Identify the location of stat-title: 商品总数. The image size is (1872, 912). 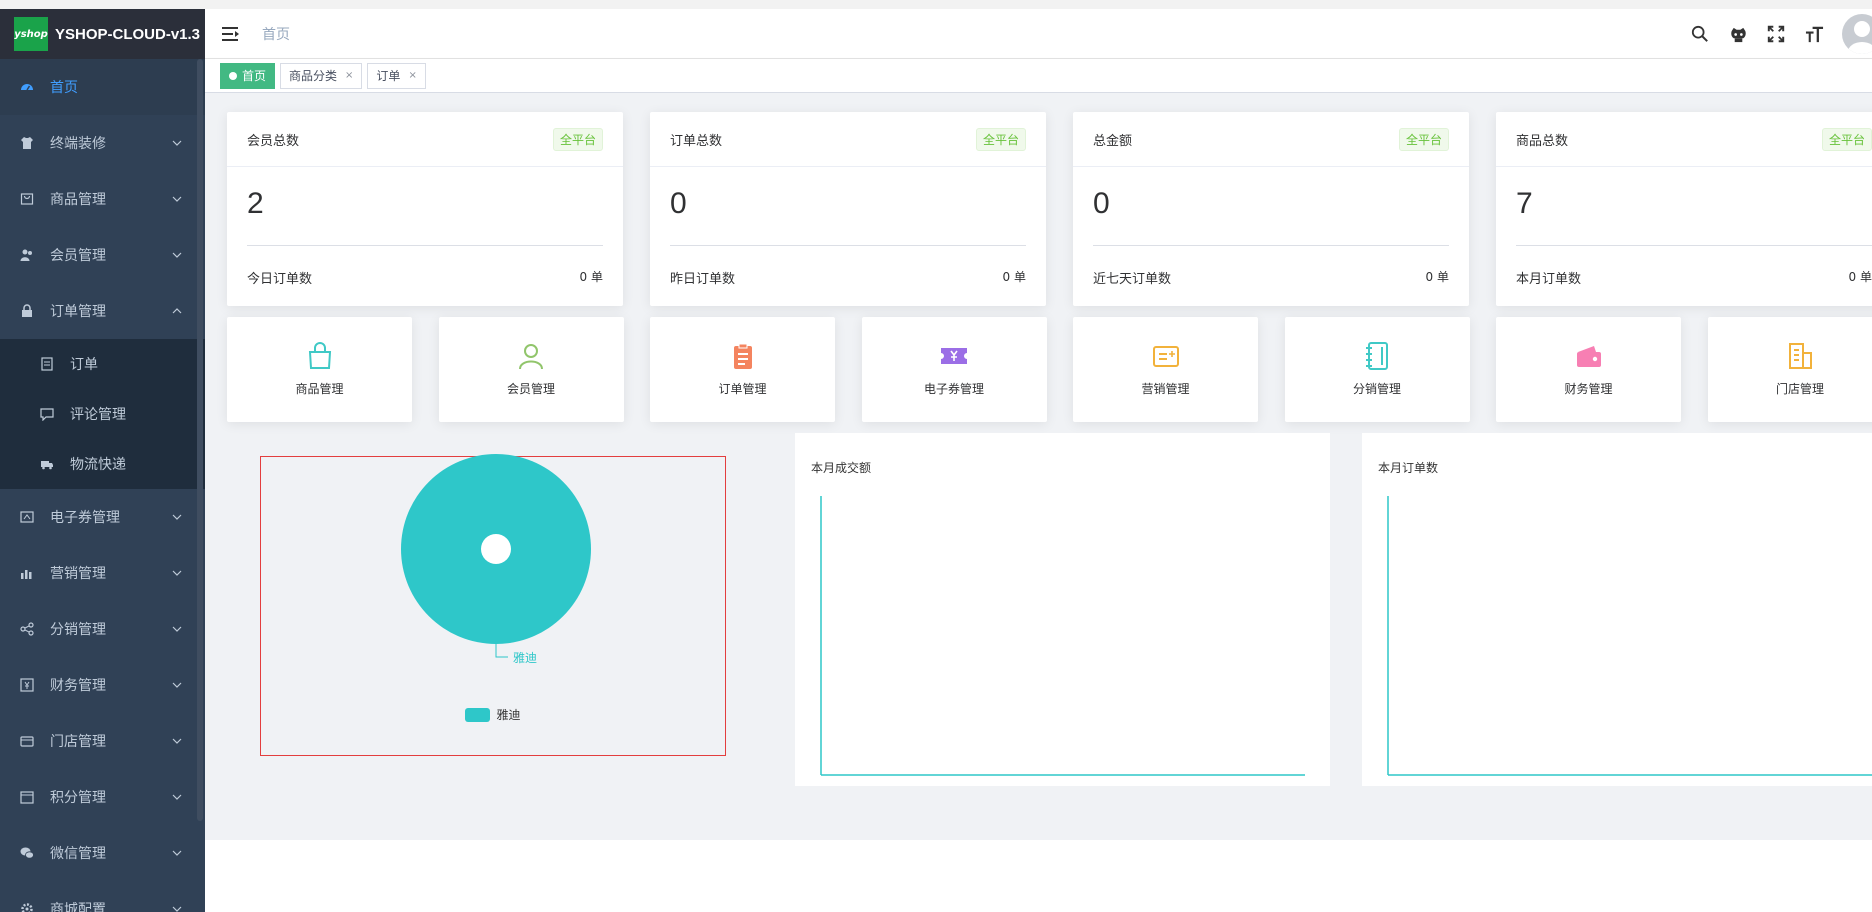
(1542, 141).